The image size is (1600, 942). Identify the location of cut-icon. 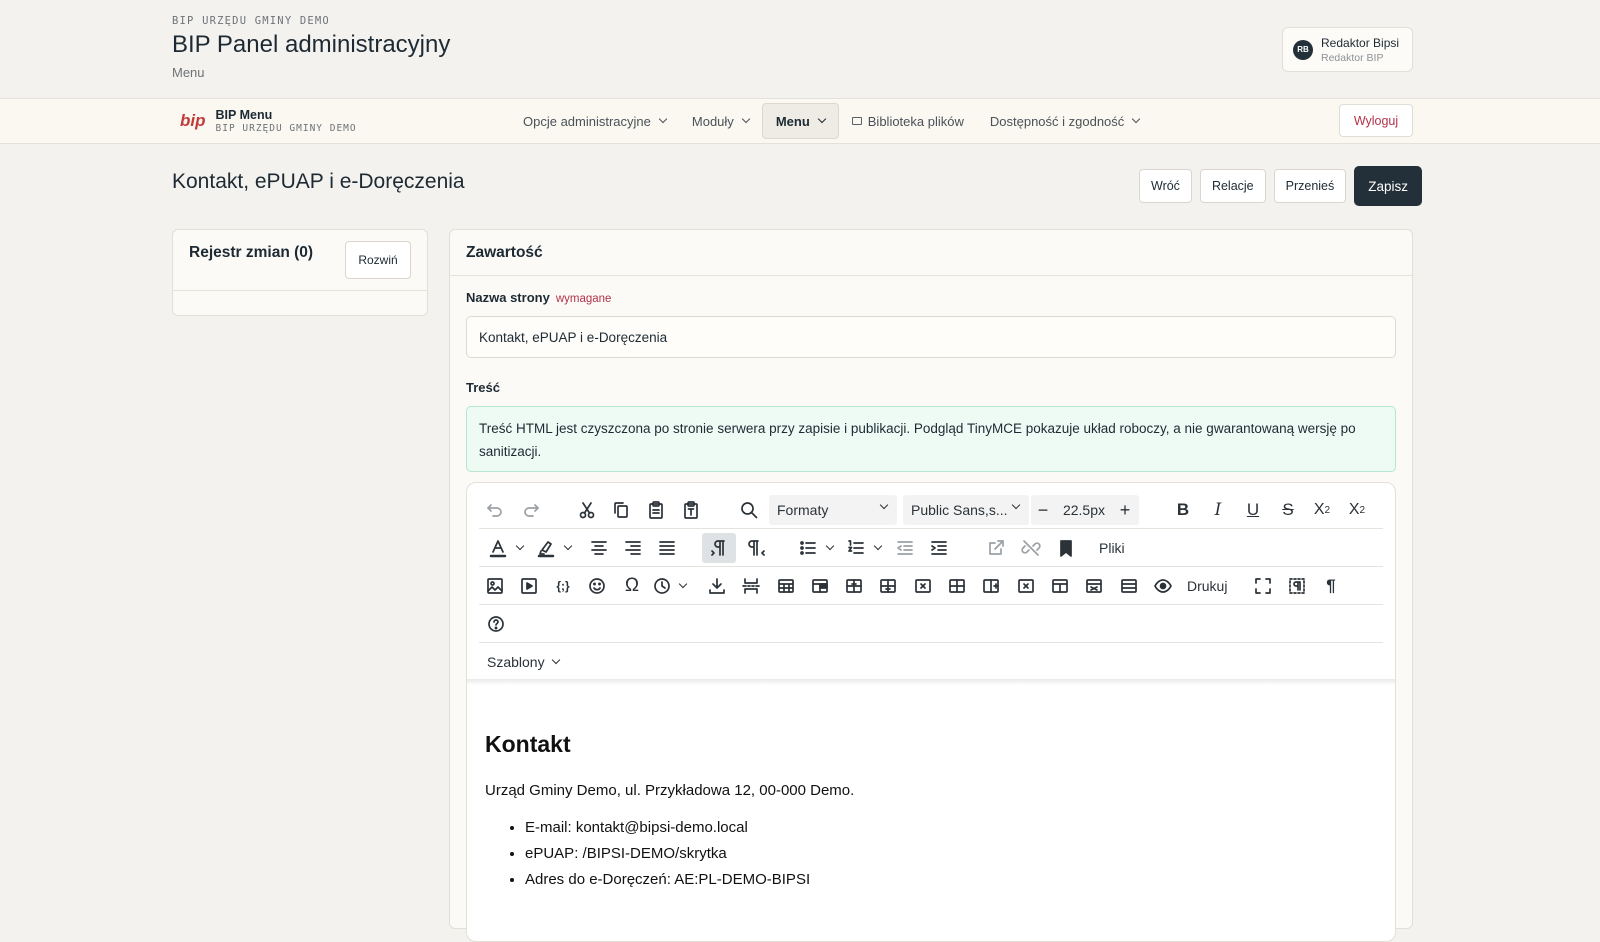
(587, 510).